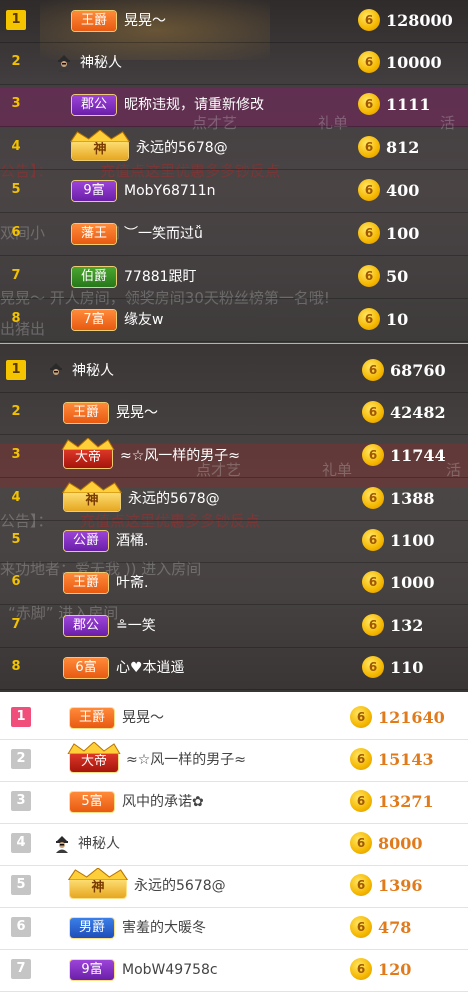 The width and height of the screenshot is (468, 1000). I want to click on ranking-row: 2 神秘人 6 10000, so click(234, 63).